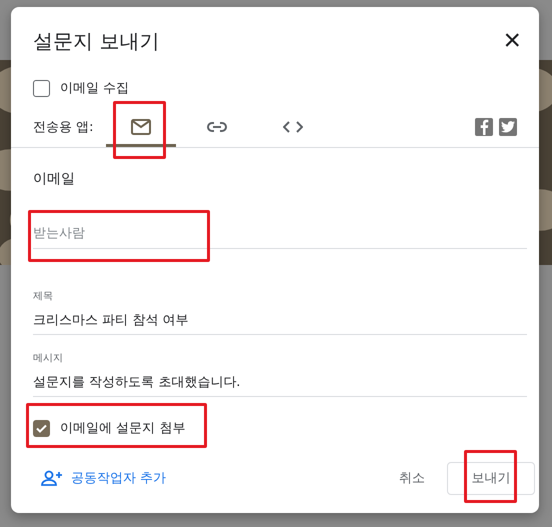 The width and height of the screenshot is (552, 527). Describe the element at coordinates (52, 478) in the screenshot. I see `person-add-icon` at that location.